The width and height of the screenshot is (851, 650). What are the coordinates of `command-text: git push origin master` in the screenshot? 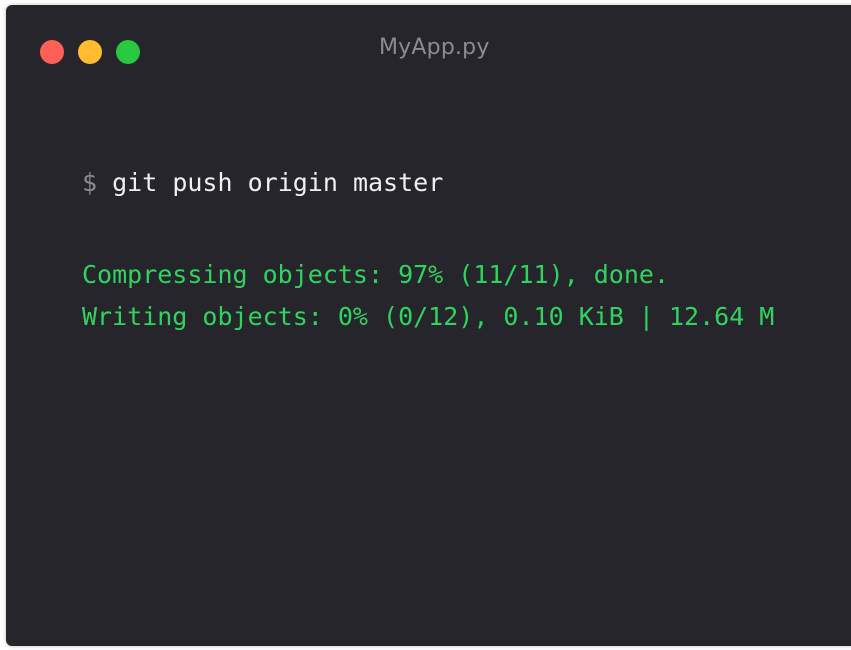 It's located at (278, 182).